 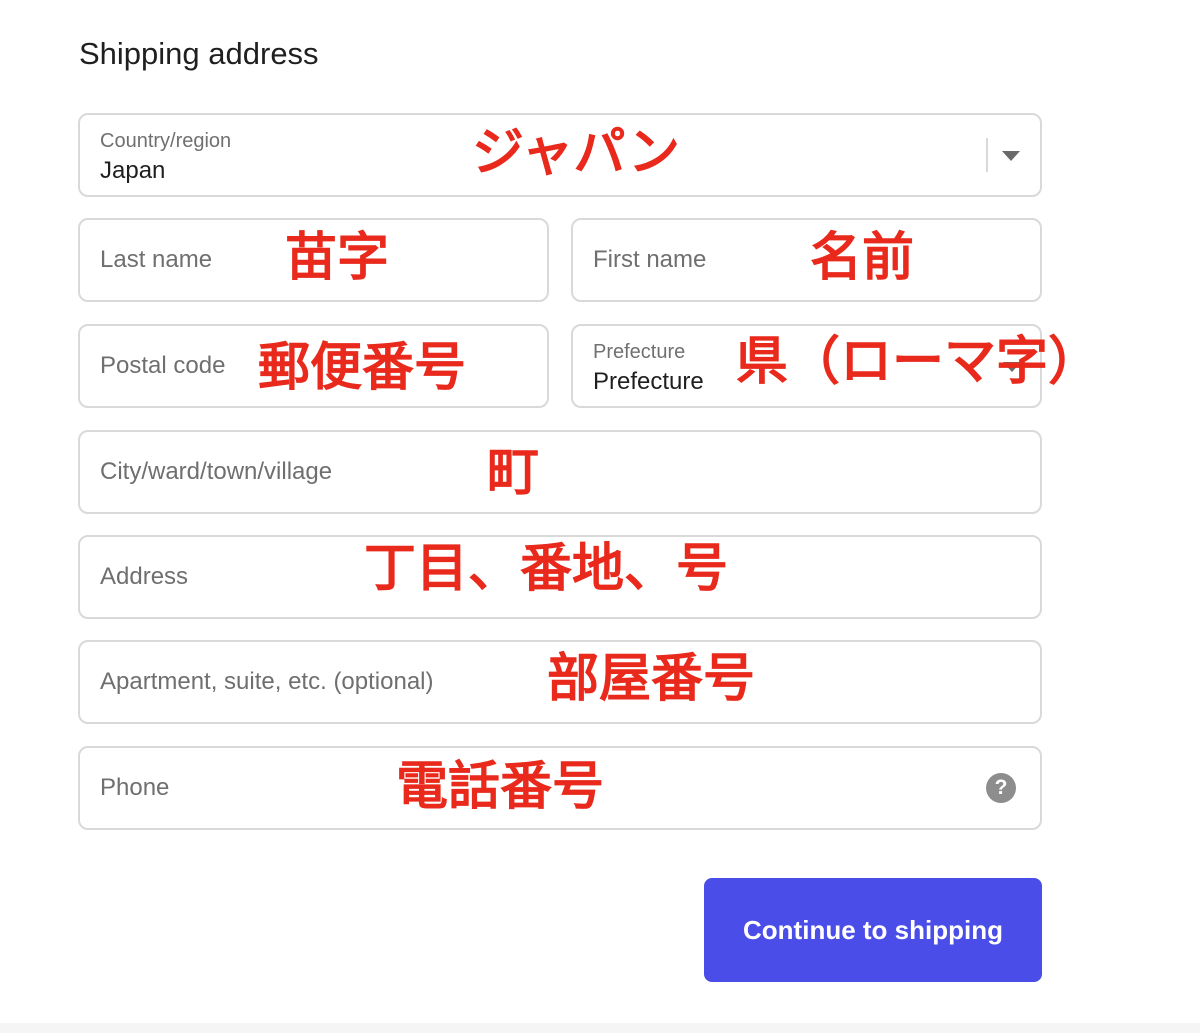 What do you see at coordinates (639, 352) in the screenshot?
I see `prefecture-label: Prefecture` at bounding box center [639, 352].